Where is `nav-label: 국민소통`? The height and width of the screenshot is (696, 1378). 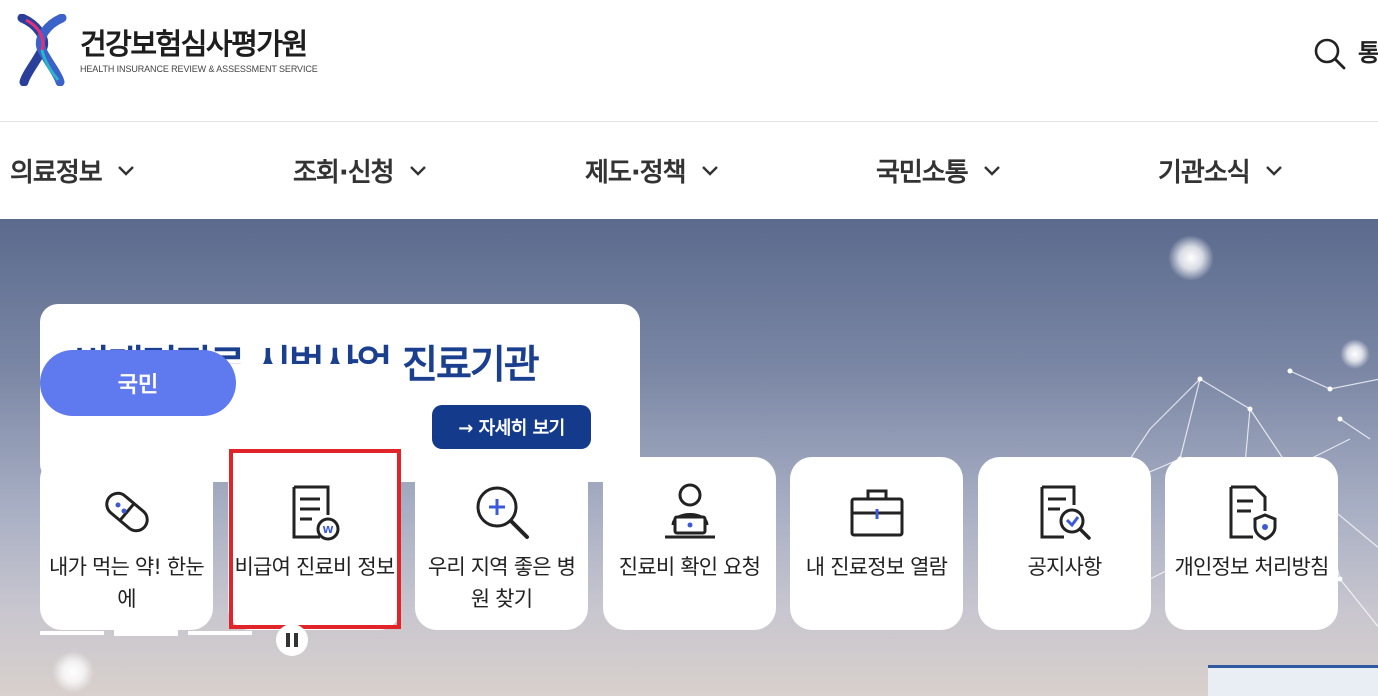
nav-label: 국민소통 is located at coordinates (922, 172).